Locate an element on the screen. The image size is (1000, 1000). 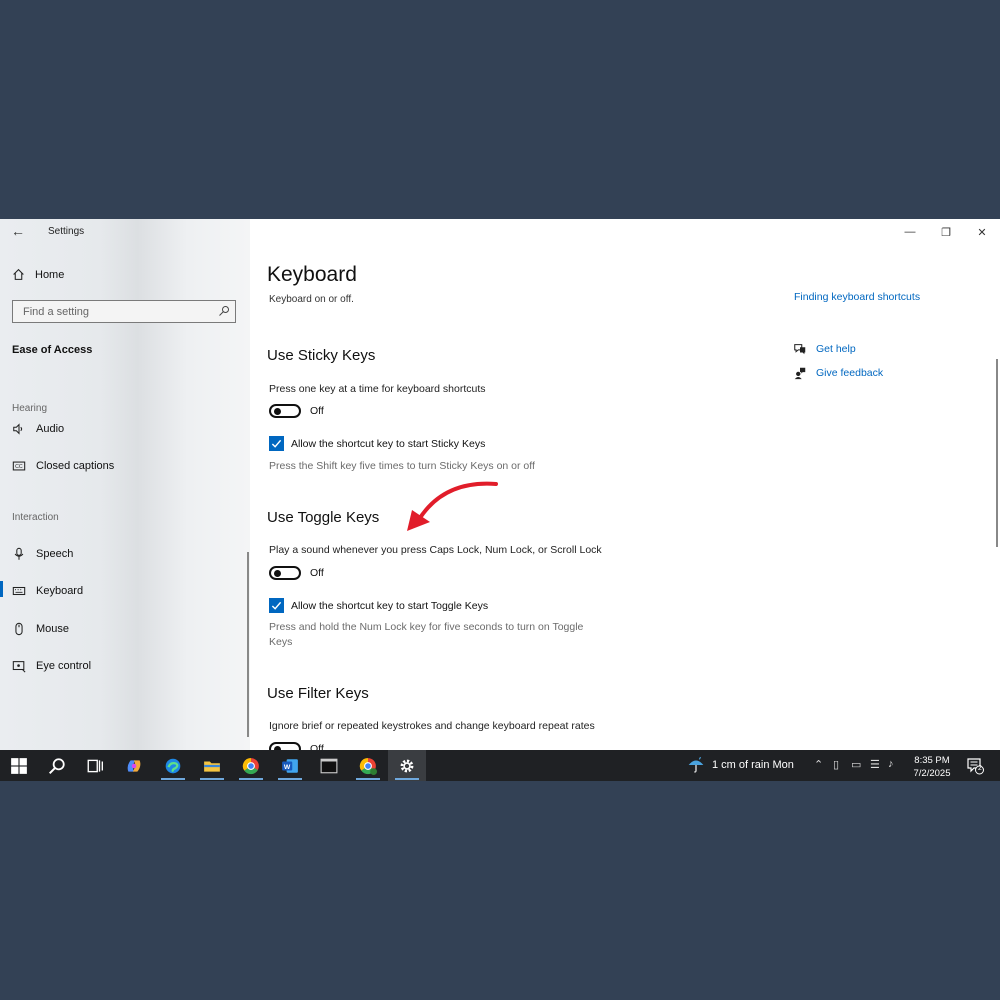
taskbar-app-terminal is located at coordinates (329, 765).